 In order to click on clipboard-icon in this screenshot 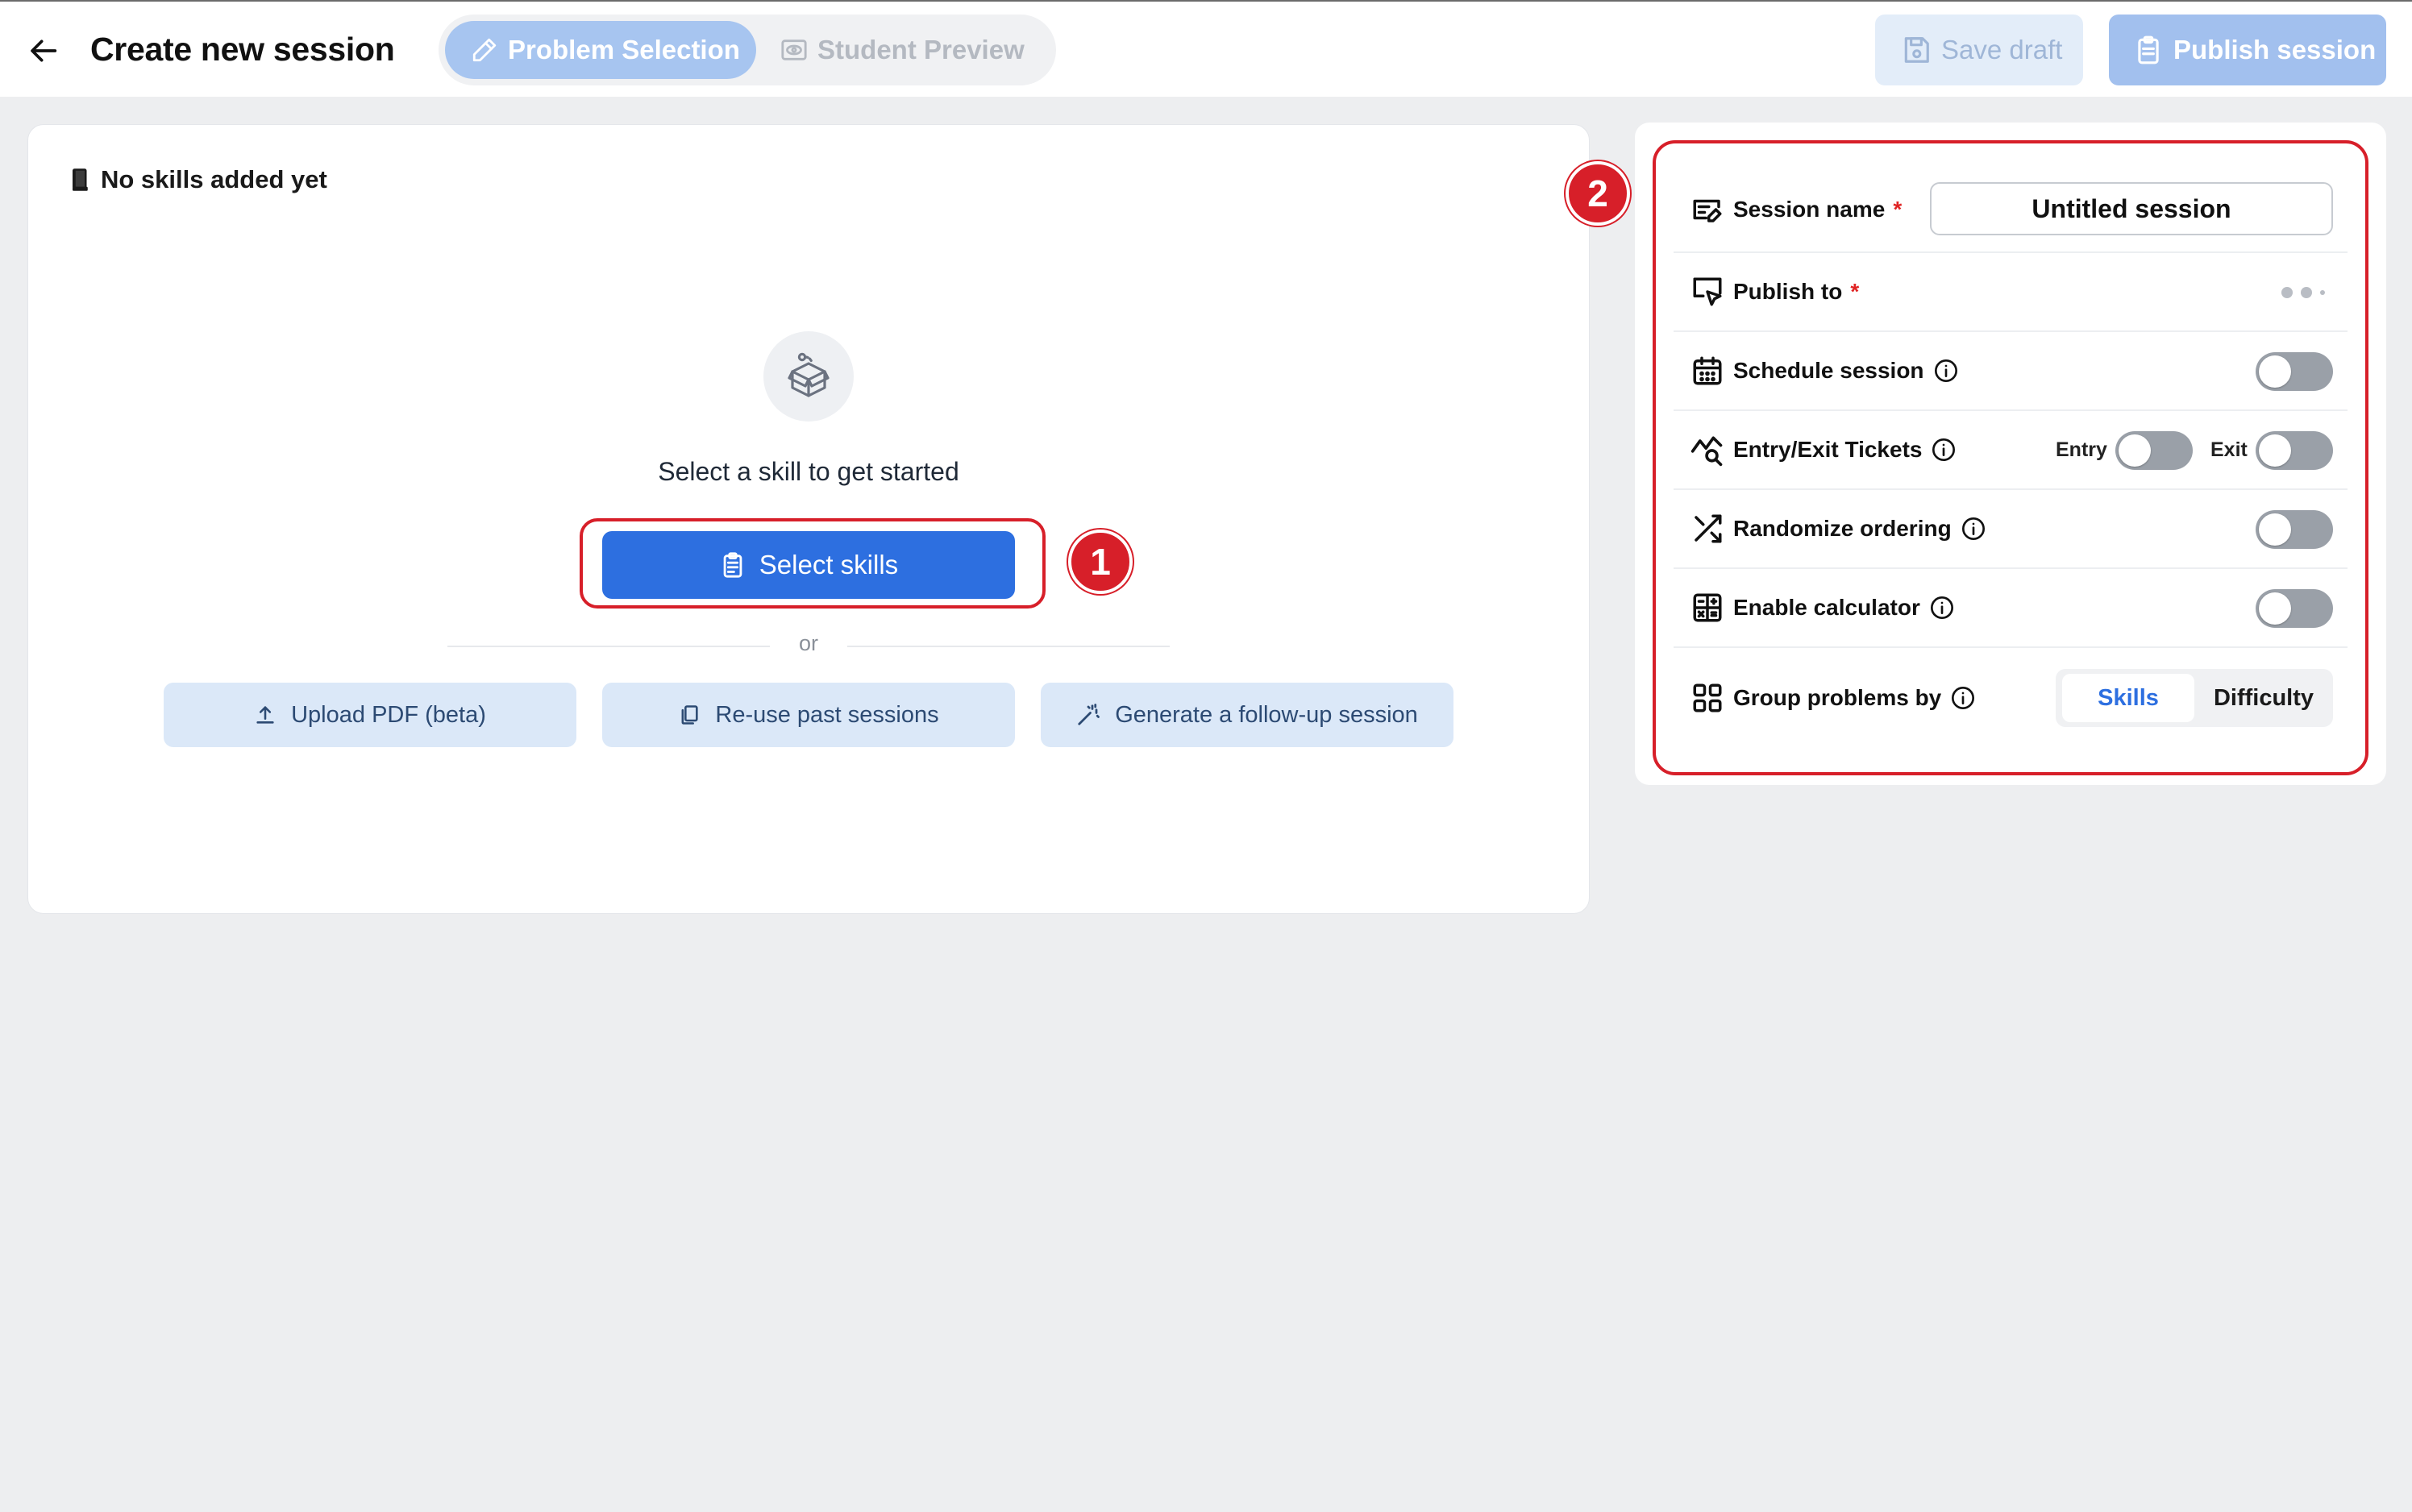, I will do `click(2148, 49)`.